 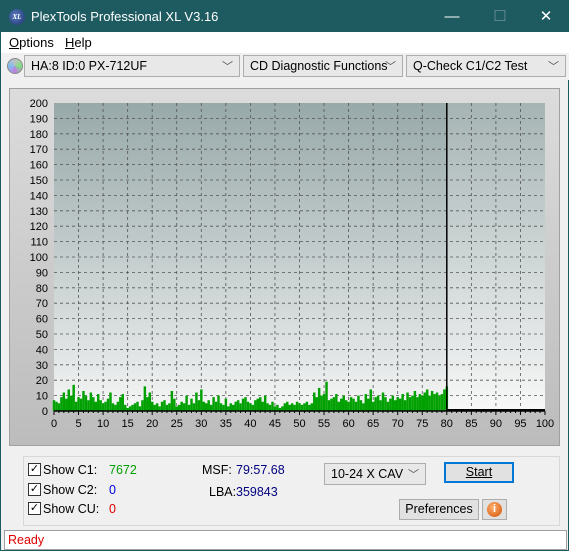 What do you see at coordinates (486, 66) in the screenshot?
I see `test-select: Q-Check C1/C2 Test ﹀` at bounding box center [486, 66].